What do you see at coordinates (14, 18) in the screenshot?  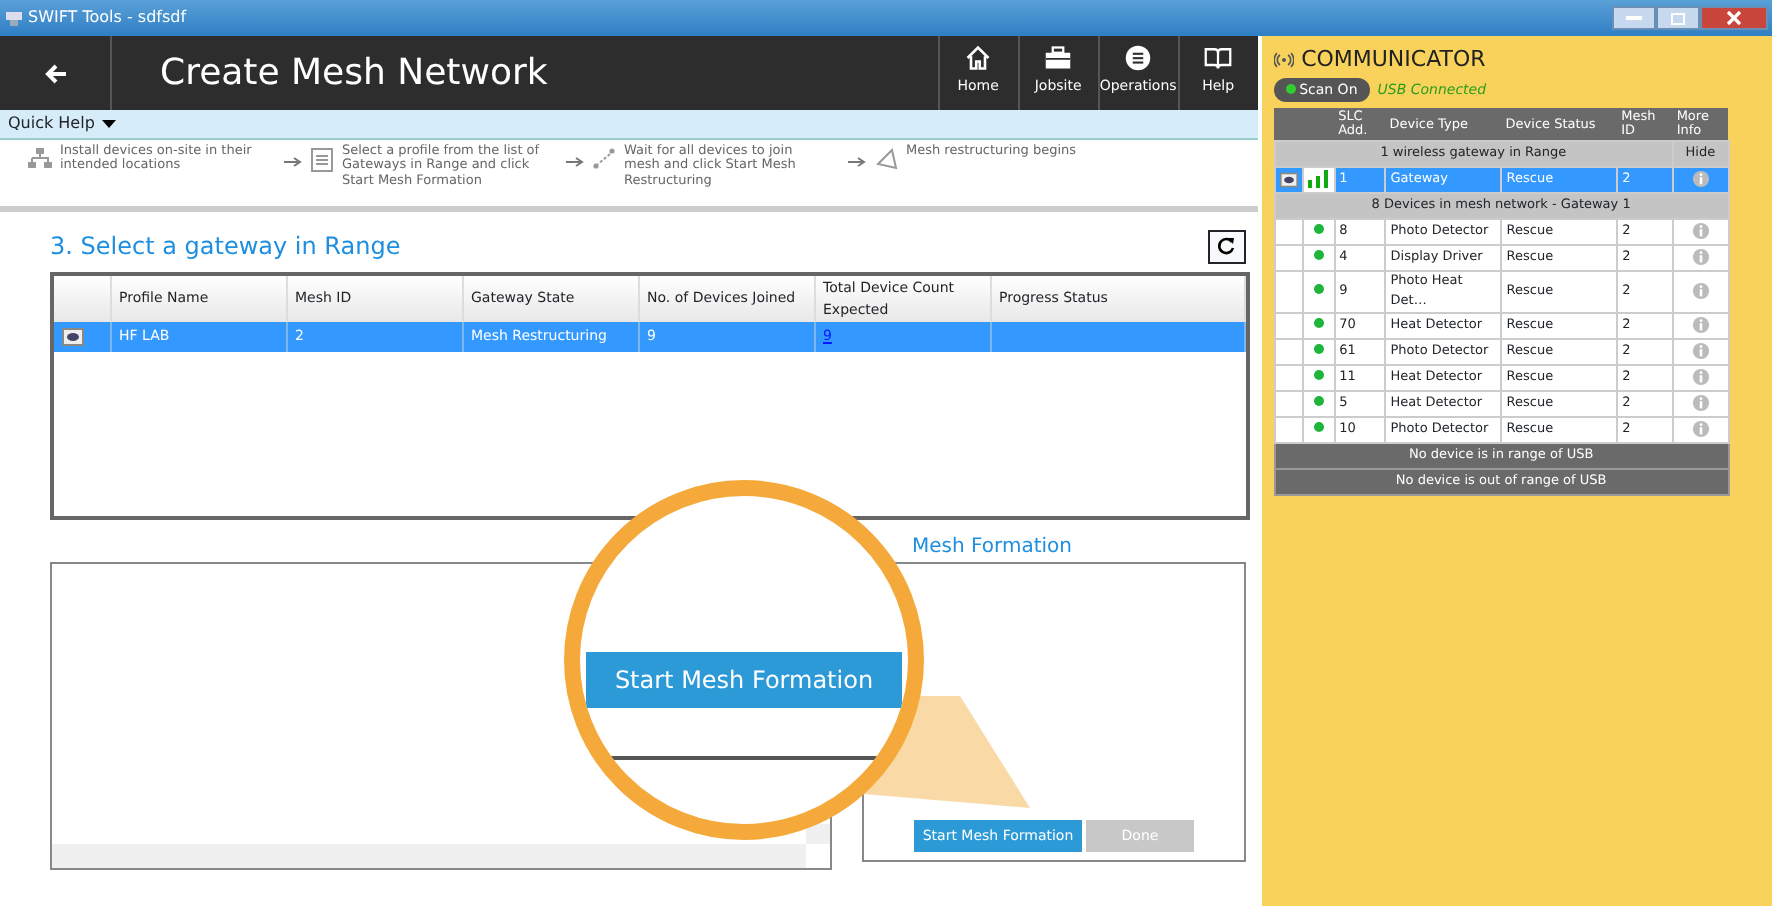 I see `app-icon` at bounding box center [14, 18].